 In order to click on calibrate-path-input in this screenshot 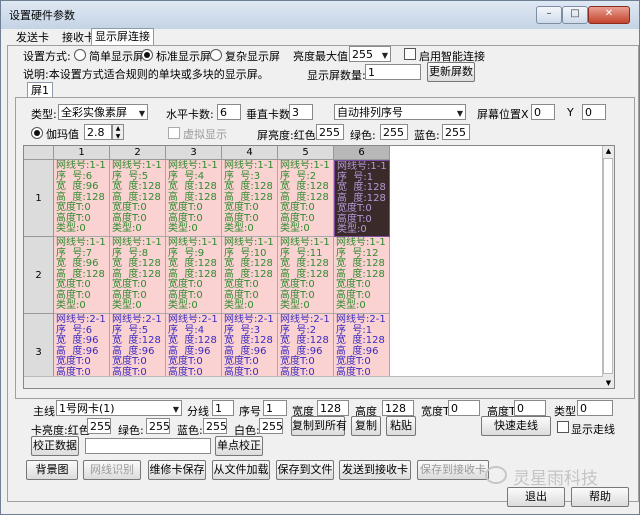, I will do `click(148, 446)`.